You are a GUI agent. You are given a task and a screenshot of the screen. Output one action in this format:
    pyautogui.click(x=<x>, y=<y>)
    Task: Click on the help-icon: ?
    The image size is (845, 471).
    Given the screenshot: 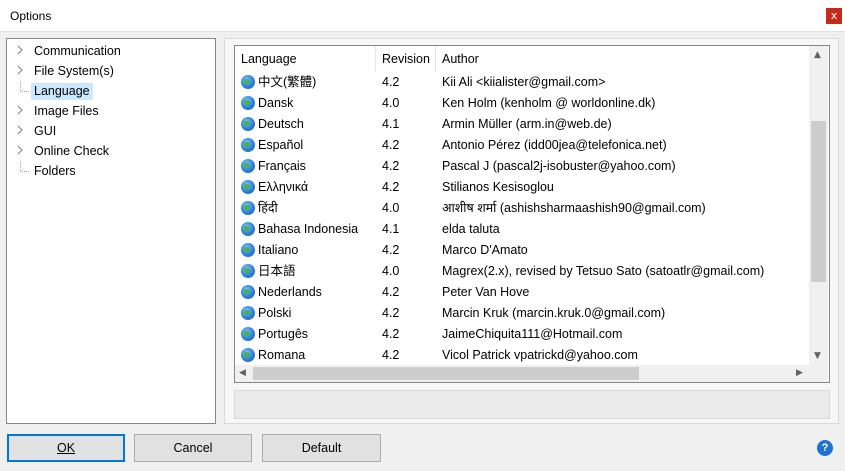 What is the action you would take?
    pyautogui.click(x=825, y=448)
    